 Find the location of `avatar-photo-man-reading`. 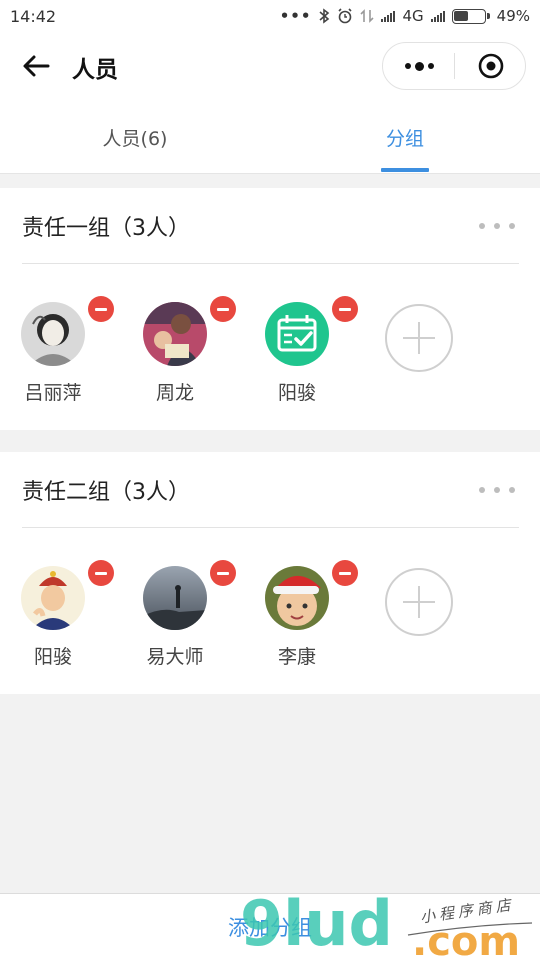

avatar-photo-man-reading is located at coordinates (175, 334).